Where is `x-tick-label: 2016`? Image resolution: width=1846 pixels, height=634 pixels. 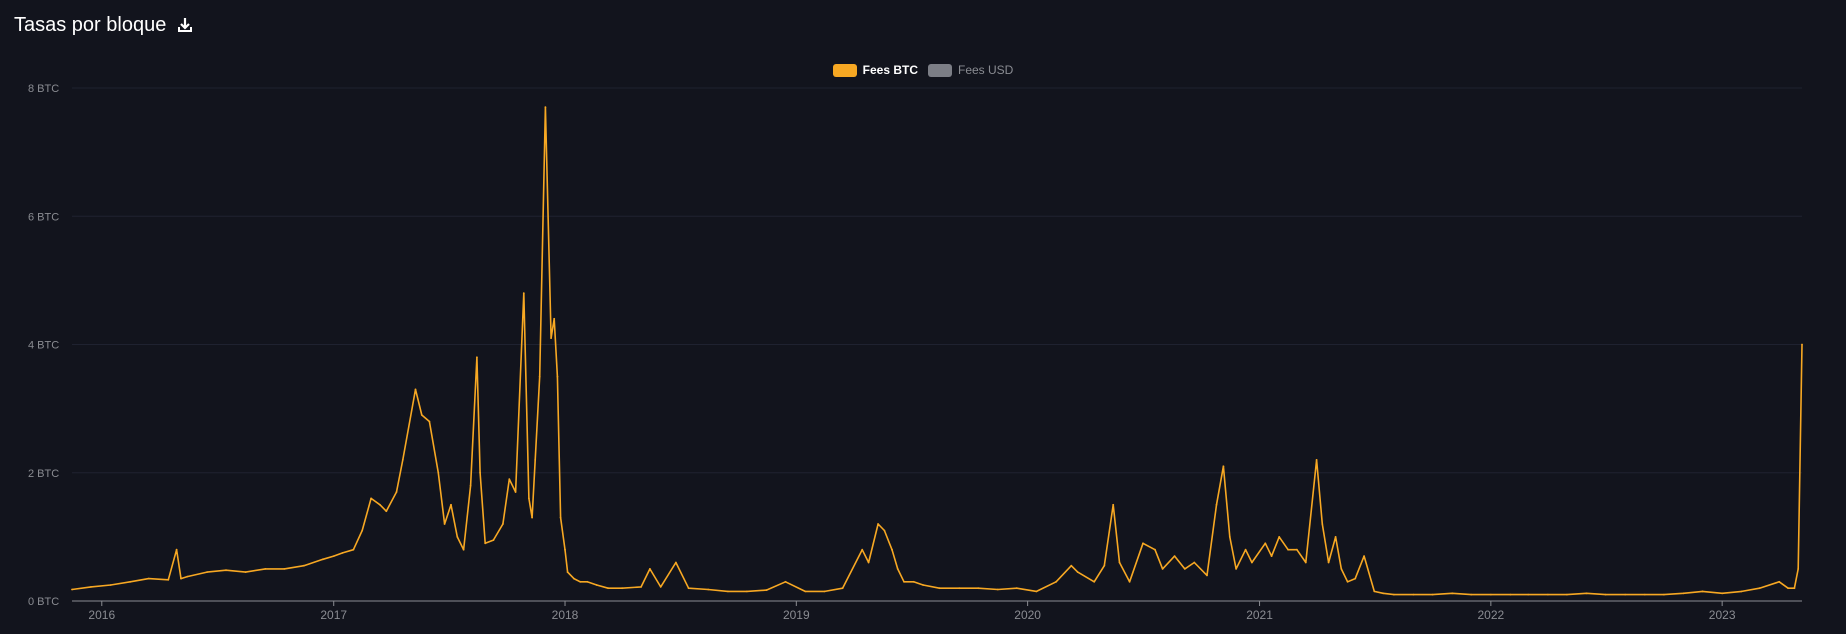
x-tick-label: 2016 is located at coordinates (101, 615).